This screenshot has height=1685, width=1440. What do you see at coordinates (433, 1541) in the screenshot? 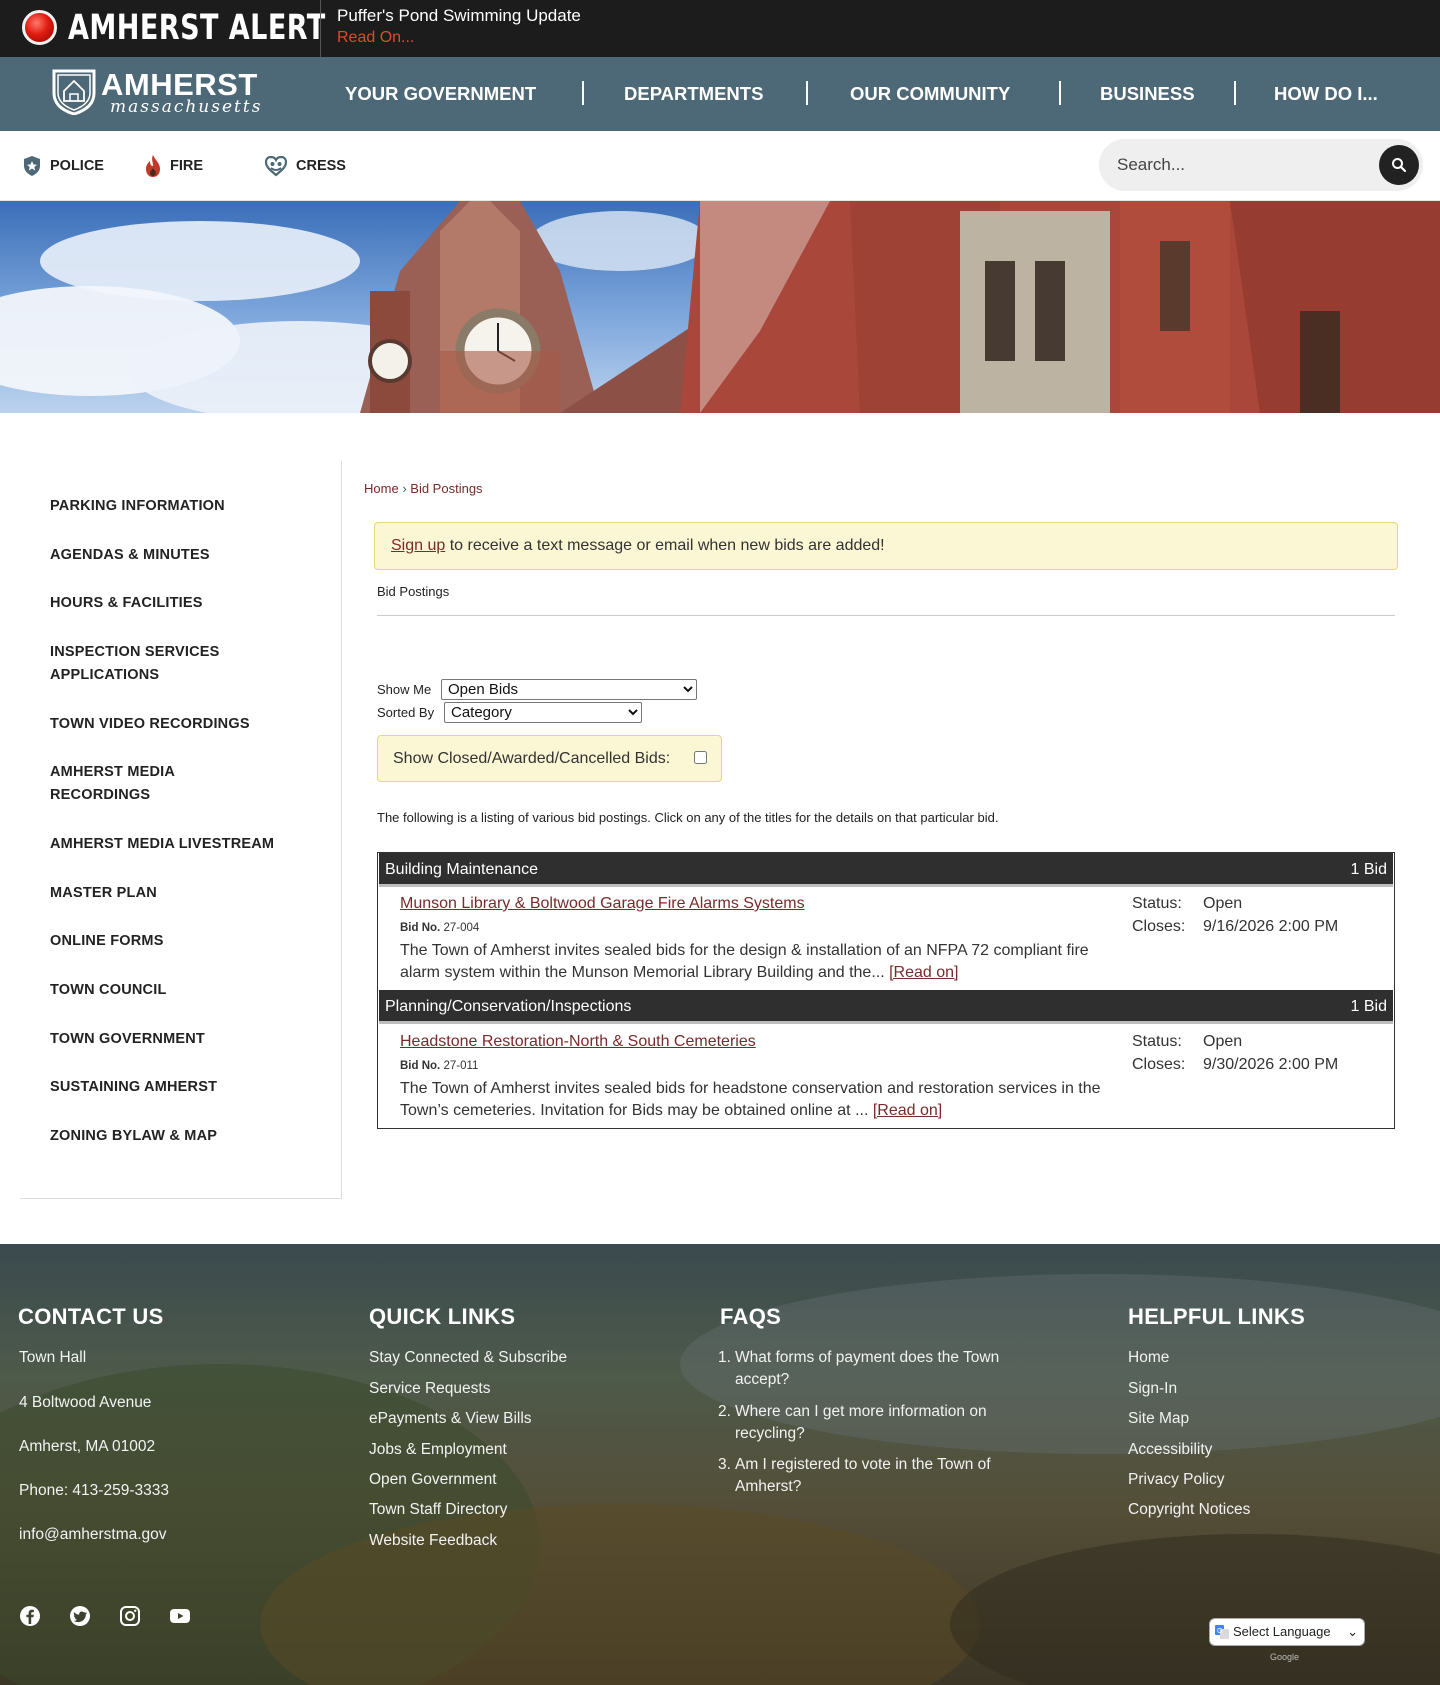
I see `quick-link: Website Feedback` at bounding box center [433, 1541].